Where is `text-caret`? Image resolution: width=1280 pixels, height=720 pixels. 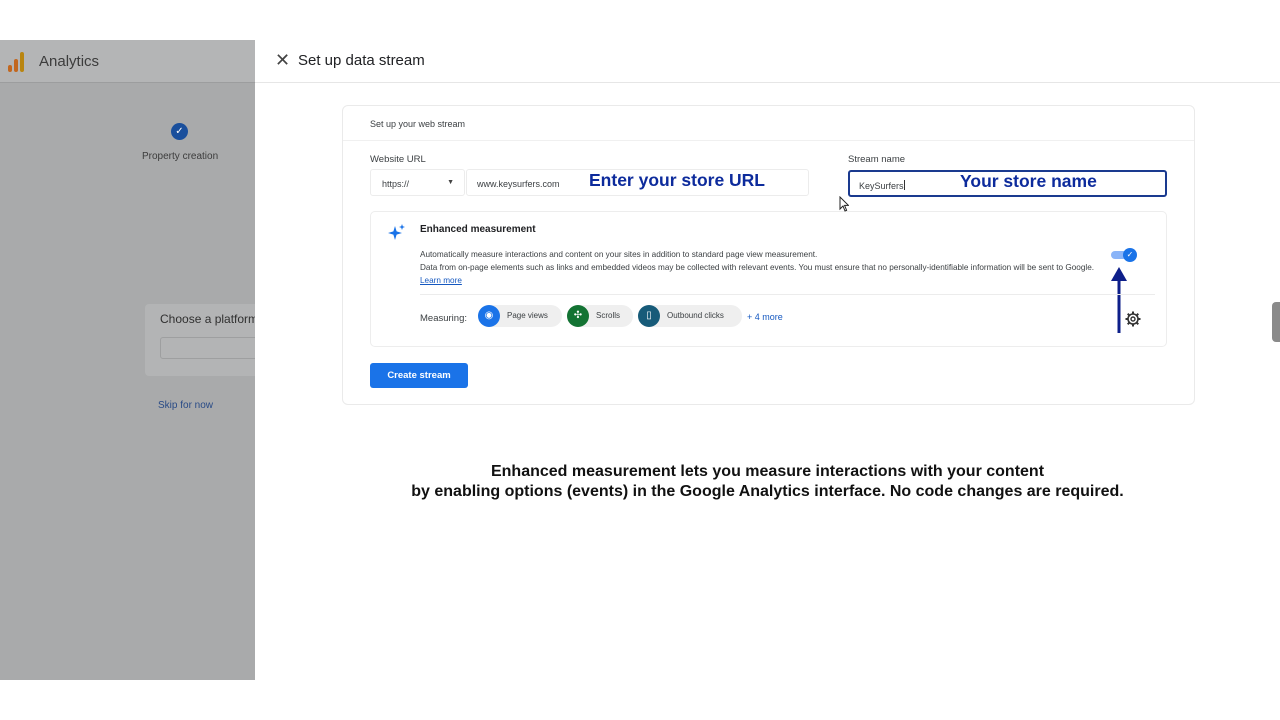
text-caret is located at coordinates (904, 185).